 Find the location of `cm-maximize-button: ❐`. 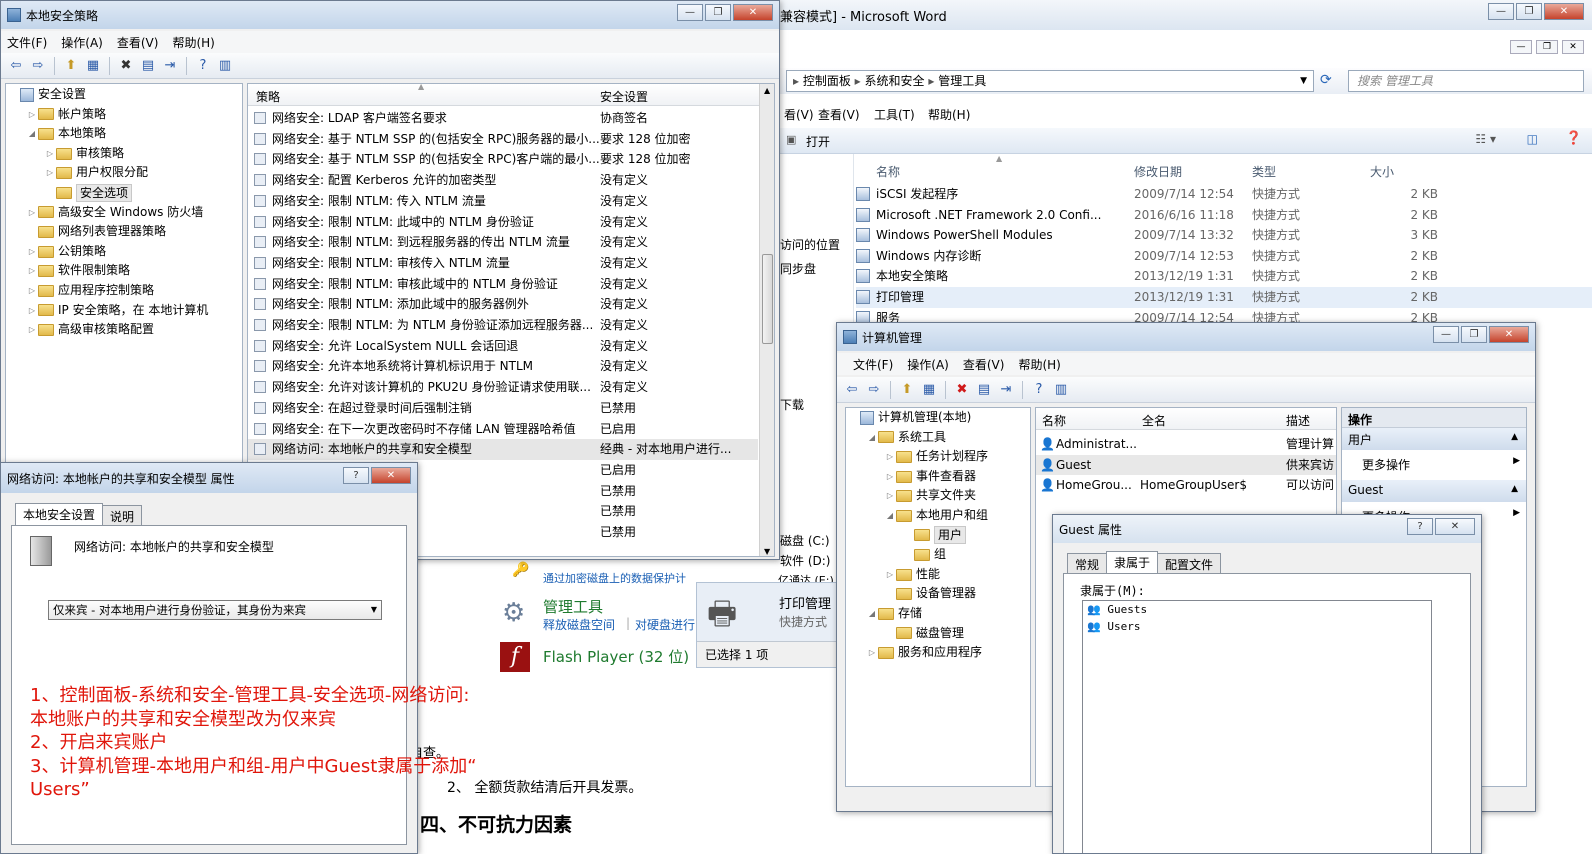

cm-maximize-button: ❐ is located at coordinates (1474, 334).